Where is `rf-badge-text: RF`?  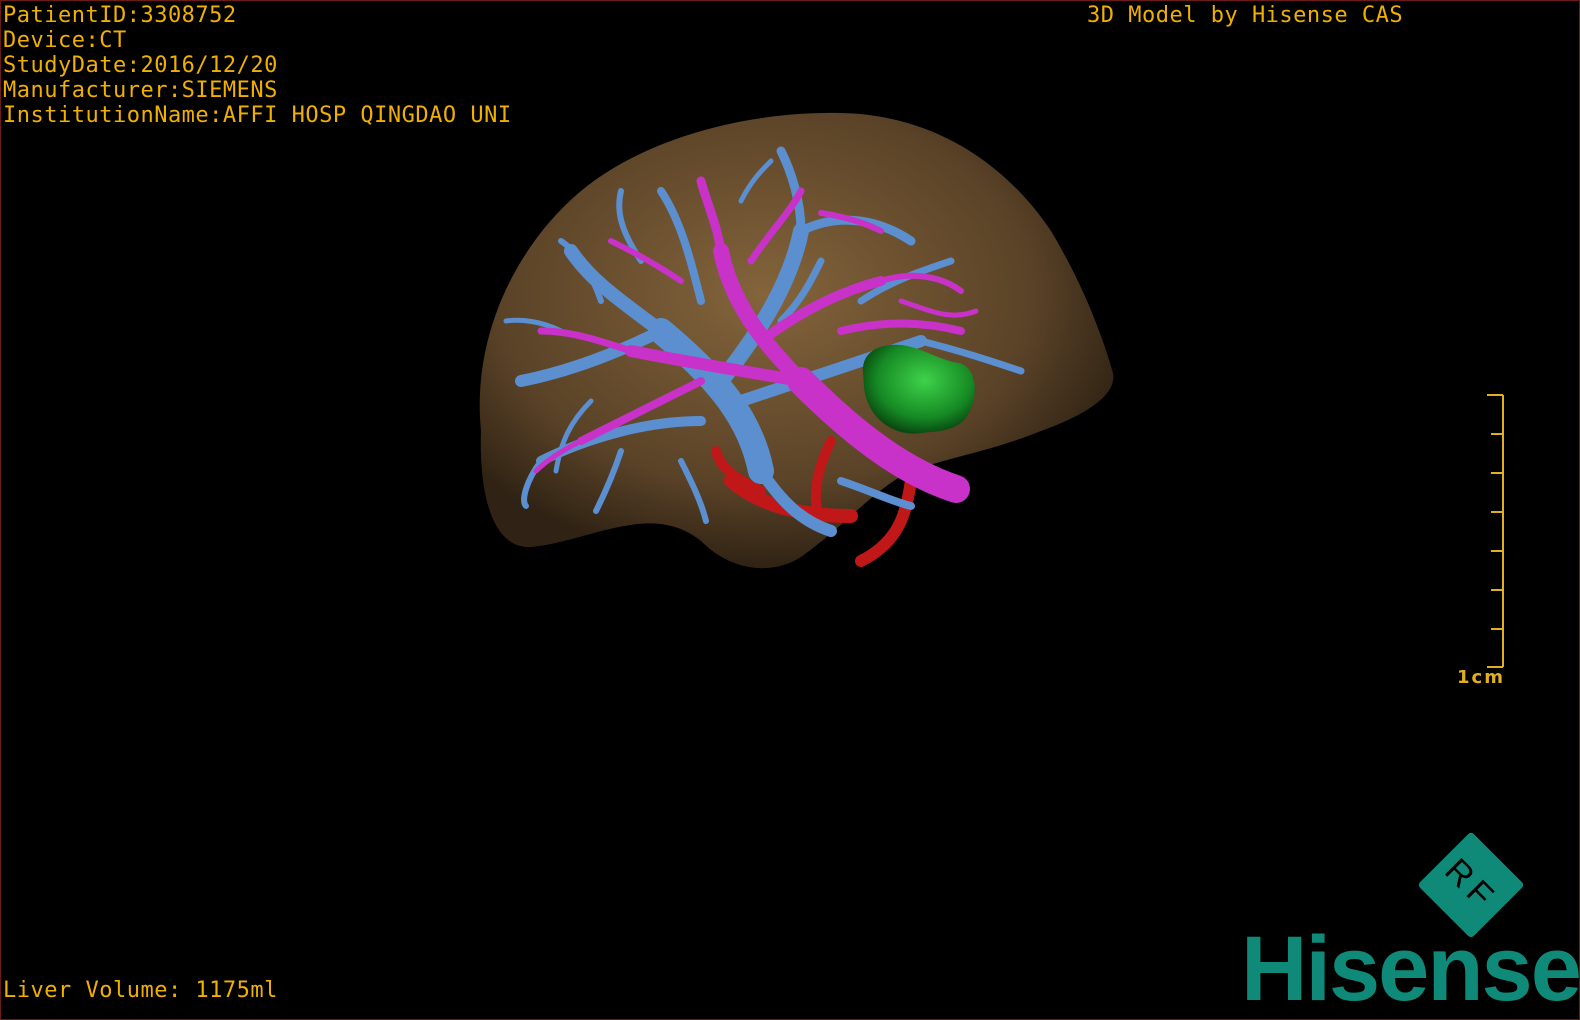
rf-badge-text: RF is located at coordinates (1471, 884).